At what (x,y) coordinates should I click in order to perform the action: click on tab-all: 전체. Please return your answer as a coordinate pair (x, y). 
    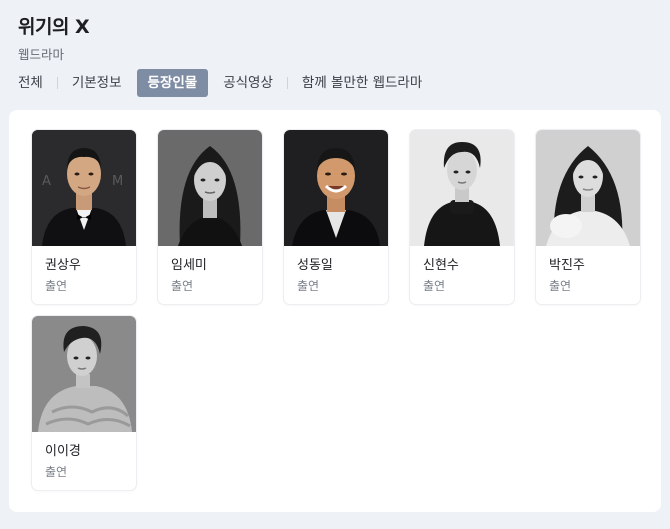
    Looking at the image, I should click on (30, 83).